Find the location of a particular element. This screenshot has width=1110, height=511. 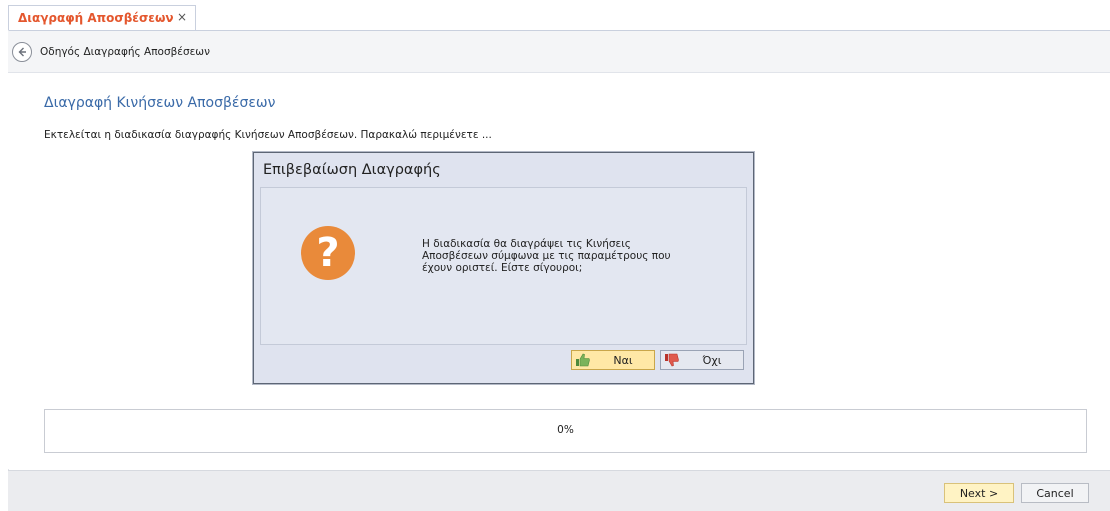

breadcrumb-text: Οδηγός Διαγραφής Αποσβέσεων is located at coordinates (125, 52).